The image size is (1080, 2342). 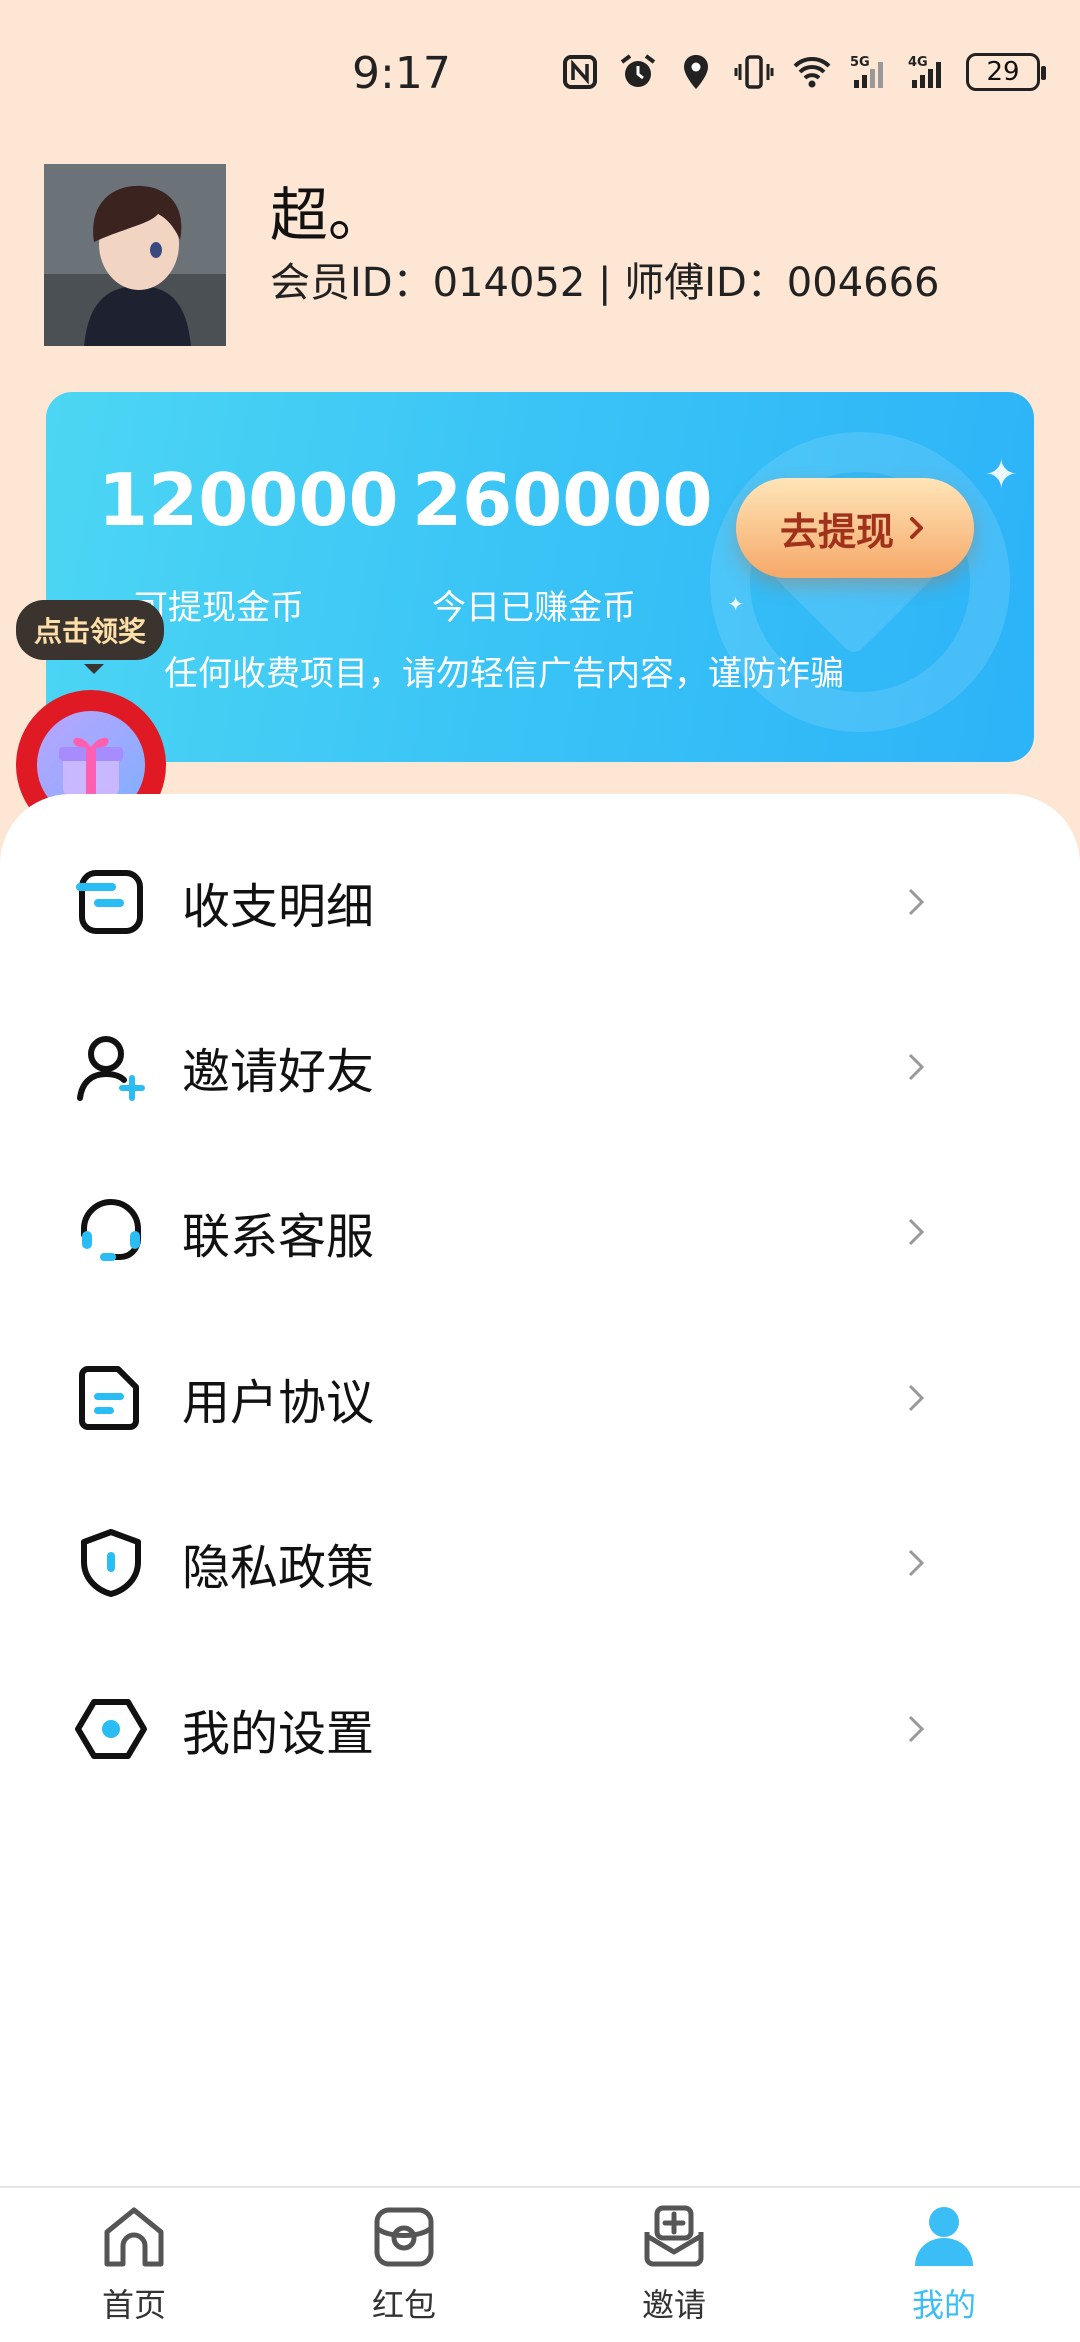 I want to click on avatar-image, so click(x=135, y=255).